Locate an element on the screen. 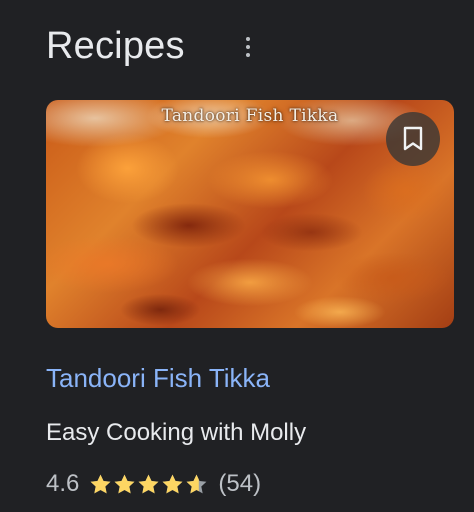  bookmark-icon is located at coordinates (413, 138).